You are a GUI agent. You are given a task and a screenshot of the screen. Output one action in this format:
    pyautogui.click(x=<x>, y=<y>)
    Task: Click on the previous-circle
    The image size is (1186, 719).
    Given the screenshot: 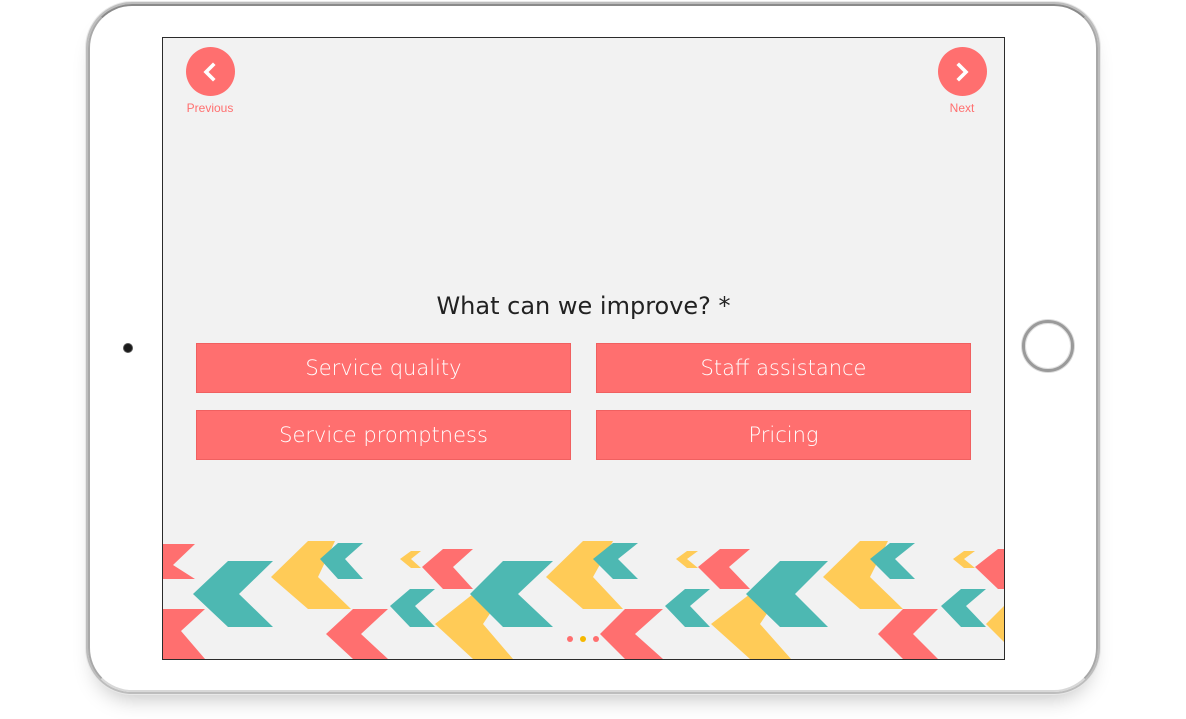 What is the action you would take?
    pyautogui.click(x=210, y=71)
    